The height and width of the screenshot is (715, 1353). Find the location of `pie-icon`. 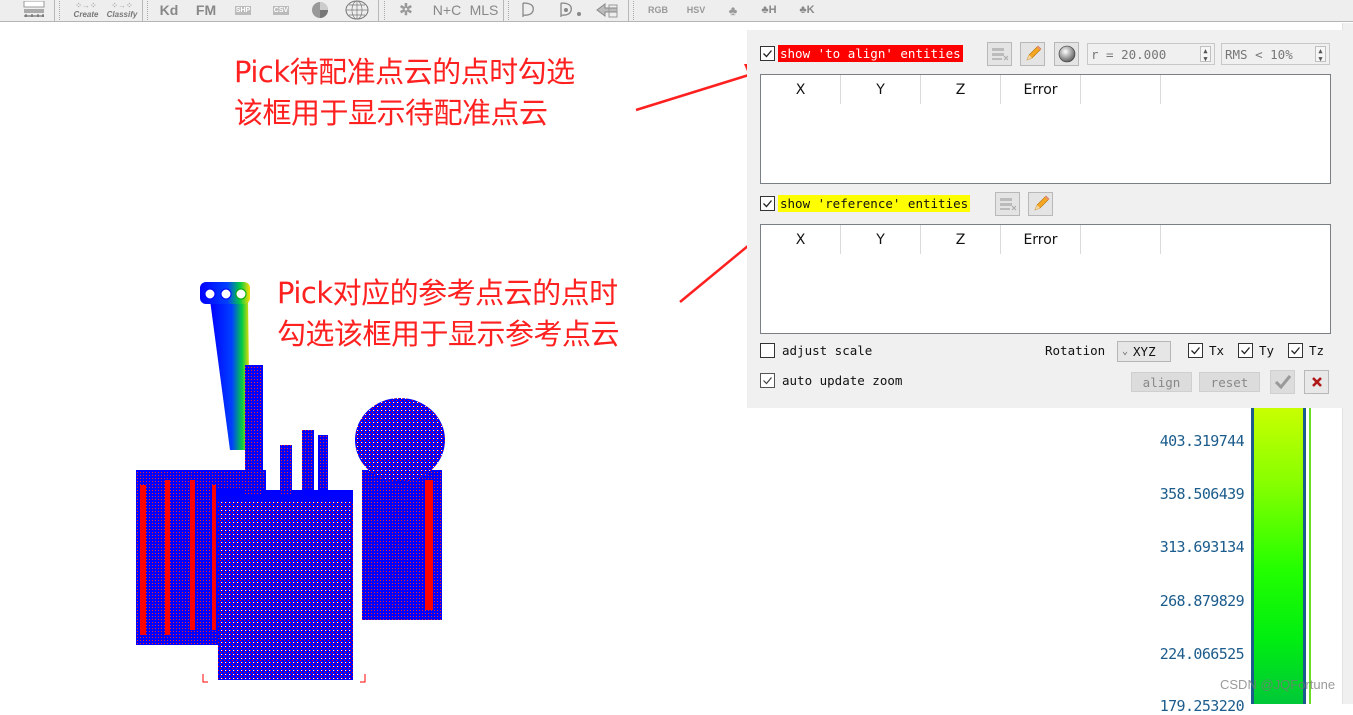

pie-icon is located at coordinates (320, 10).